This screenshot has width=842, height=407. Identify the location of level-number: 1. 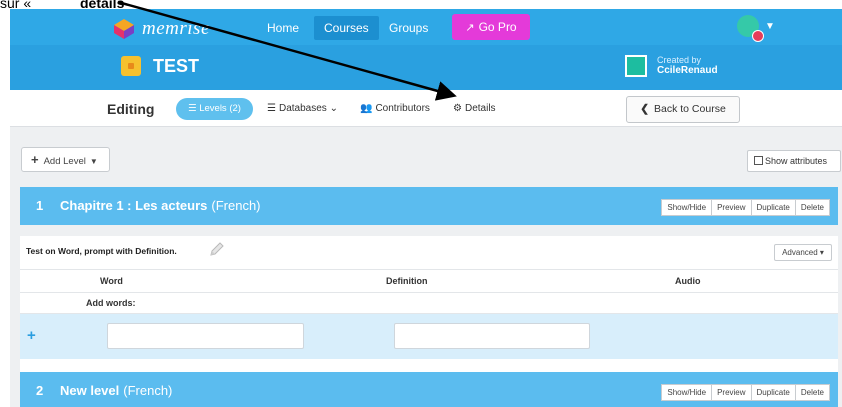
(40, 205).